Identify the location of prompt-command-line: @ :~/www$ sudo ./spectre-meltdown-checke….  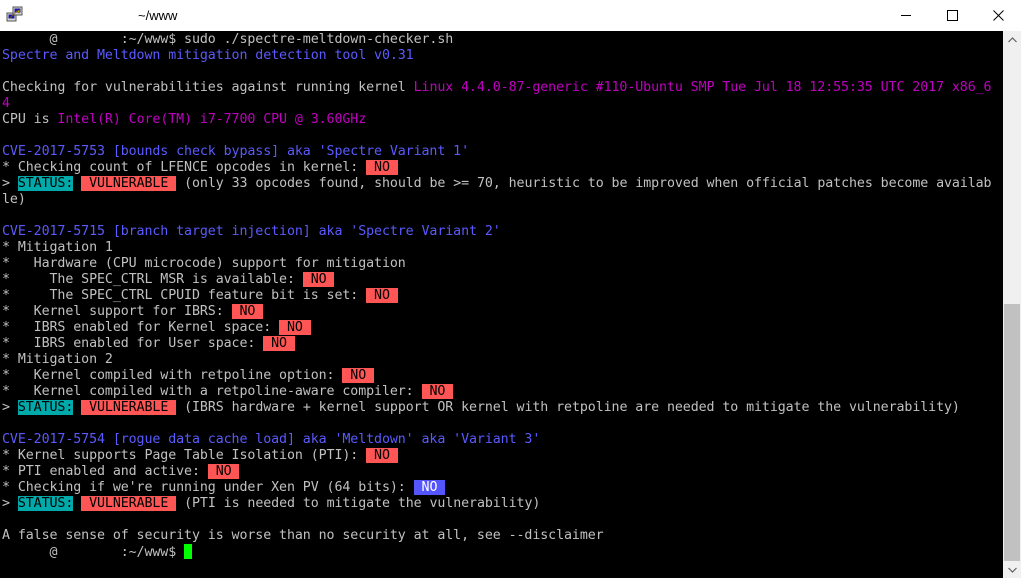
(227, 40).